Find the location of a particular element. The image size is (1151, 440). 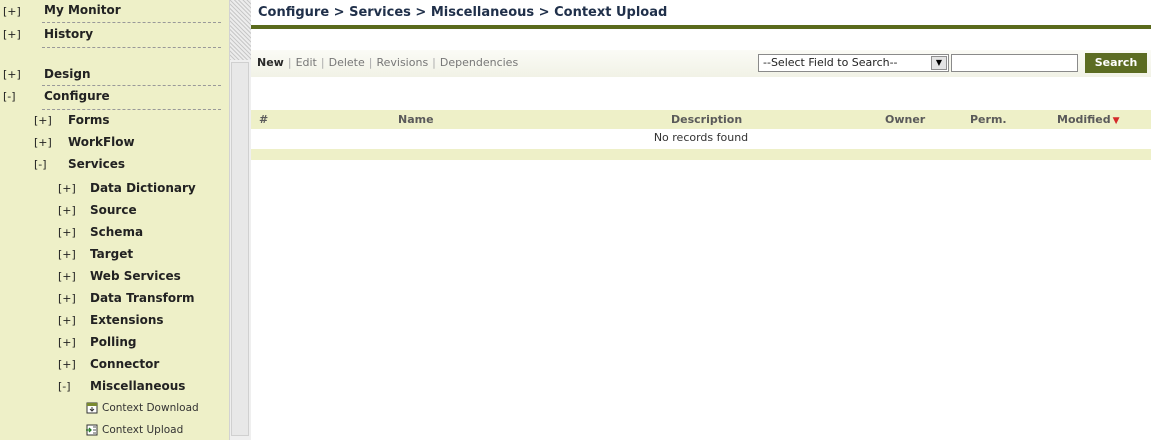

column-header-owner: Owner is located at coordinates (905, 119).